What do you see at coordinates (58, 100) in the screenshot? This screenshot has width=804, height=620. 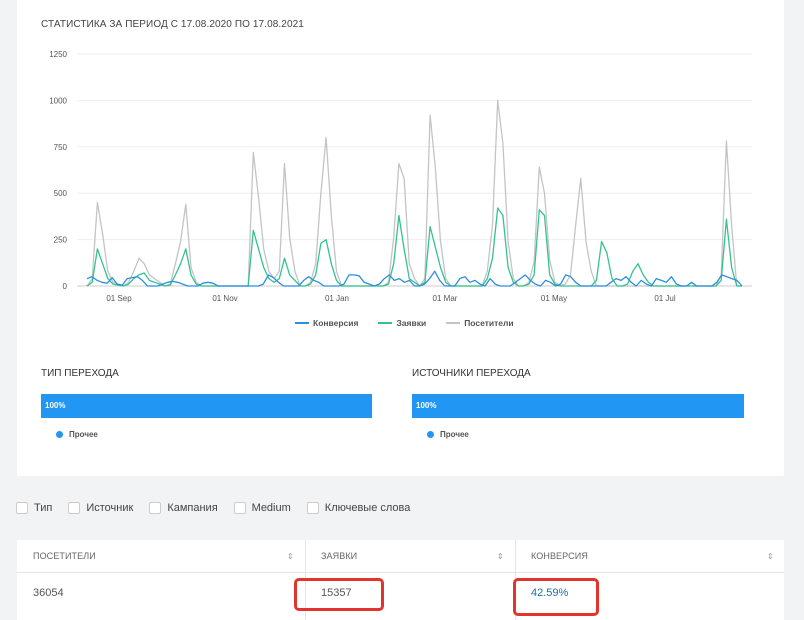 I see `y-tick-label: 1000` at bounding box center [58, 100].